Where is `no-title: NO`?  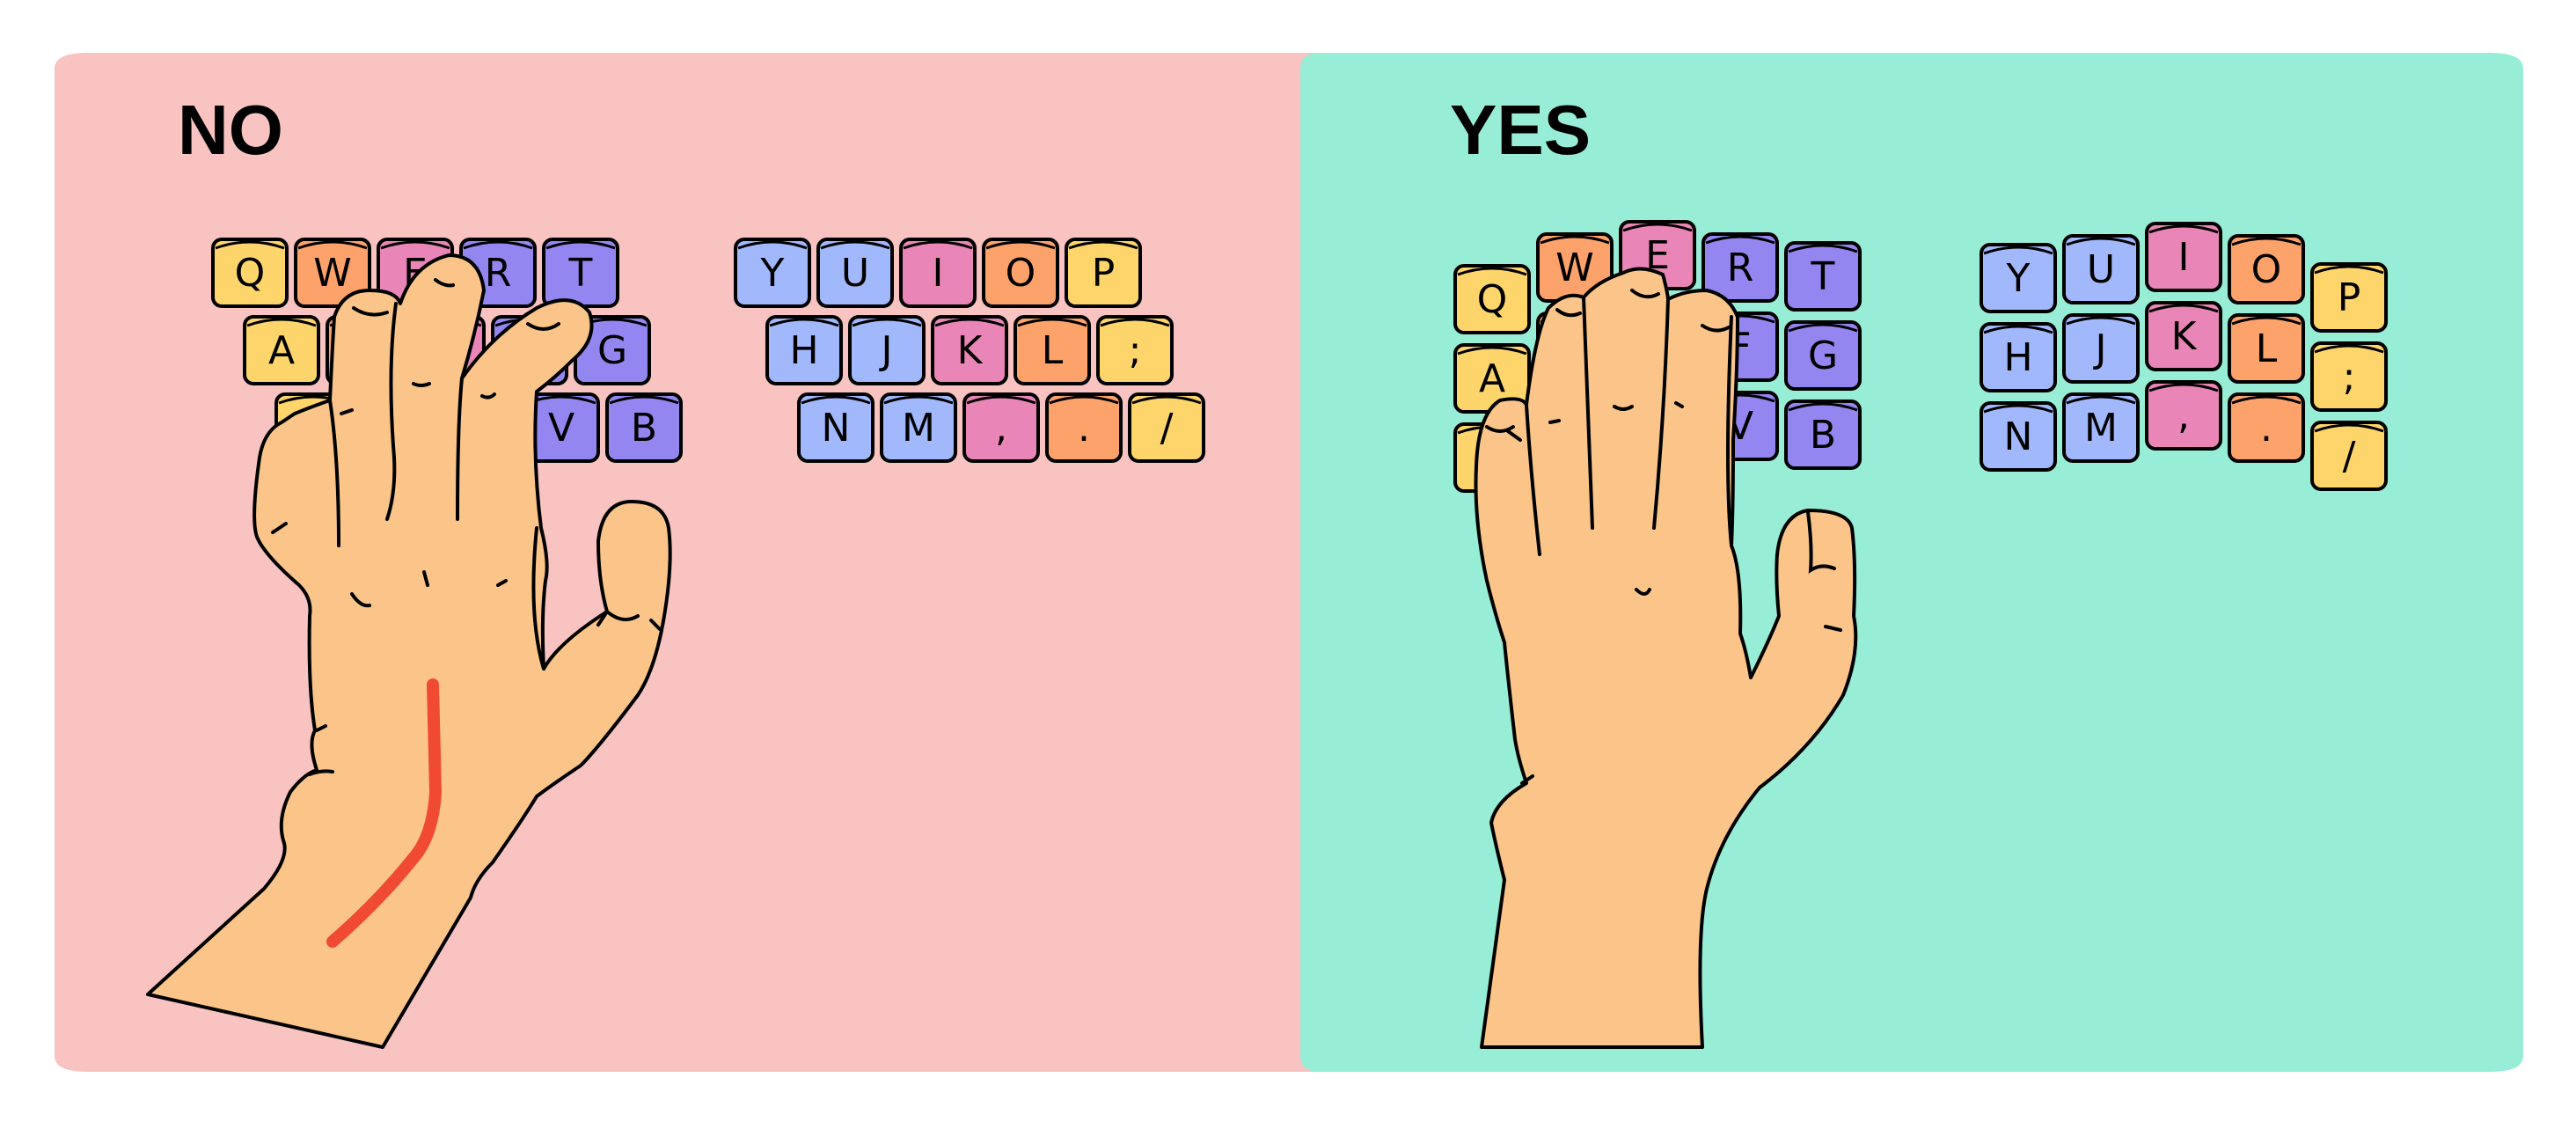 no-title: NO is located at coordinates (230, 130).